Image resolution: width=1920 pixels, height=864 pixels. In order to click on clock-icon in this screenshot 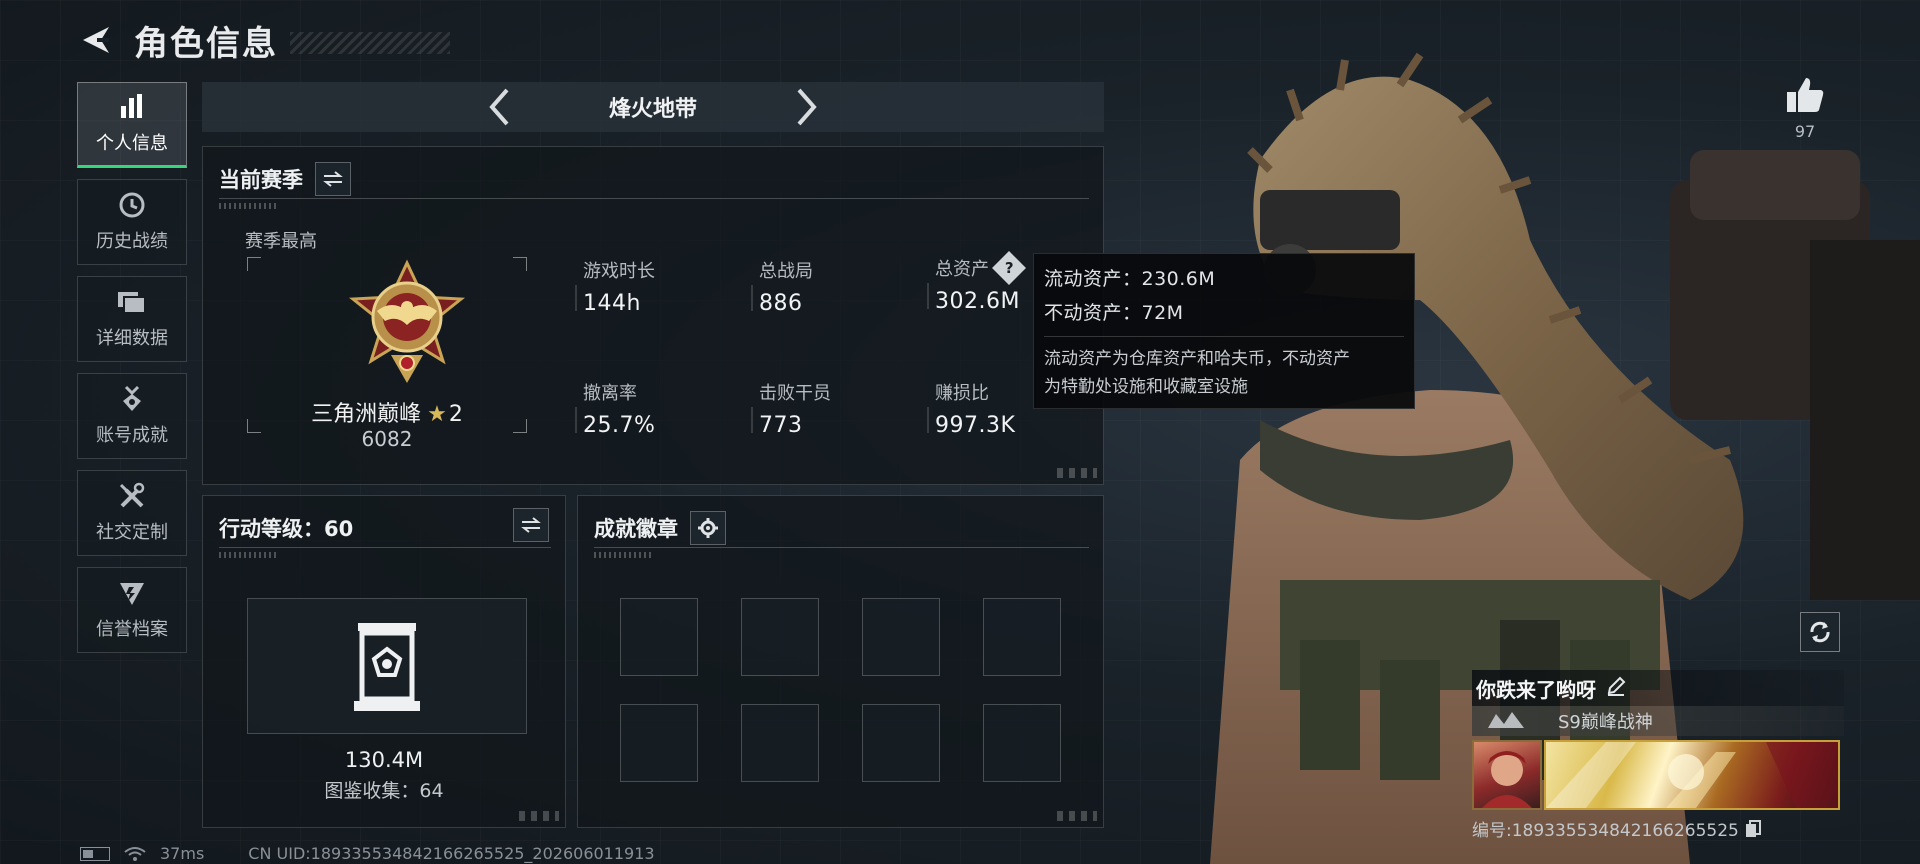, I will do `click(132, 205)`.